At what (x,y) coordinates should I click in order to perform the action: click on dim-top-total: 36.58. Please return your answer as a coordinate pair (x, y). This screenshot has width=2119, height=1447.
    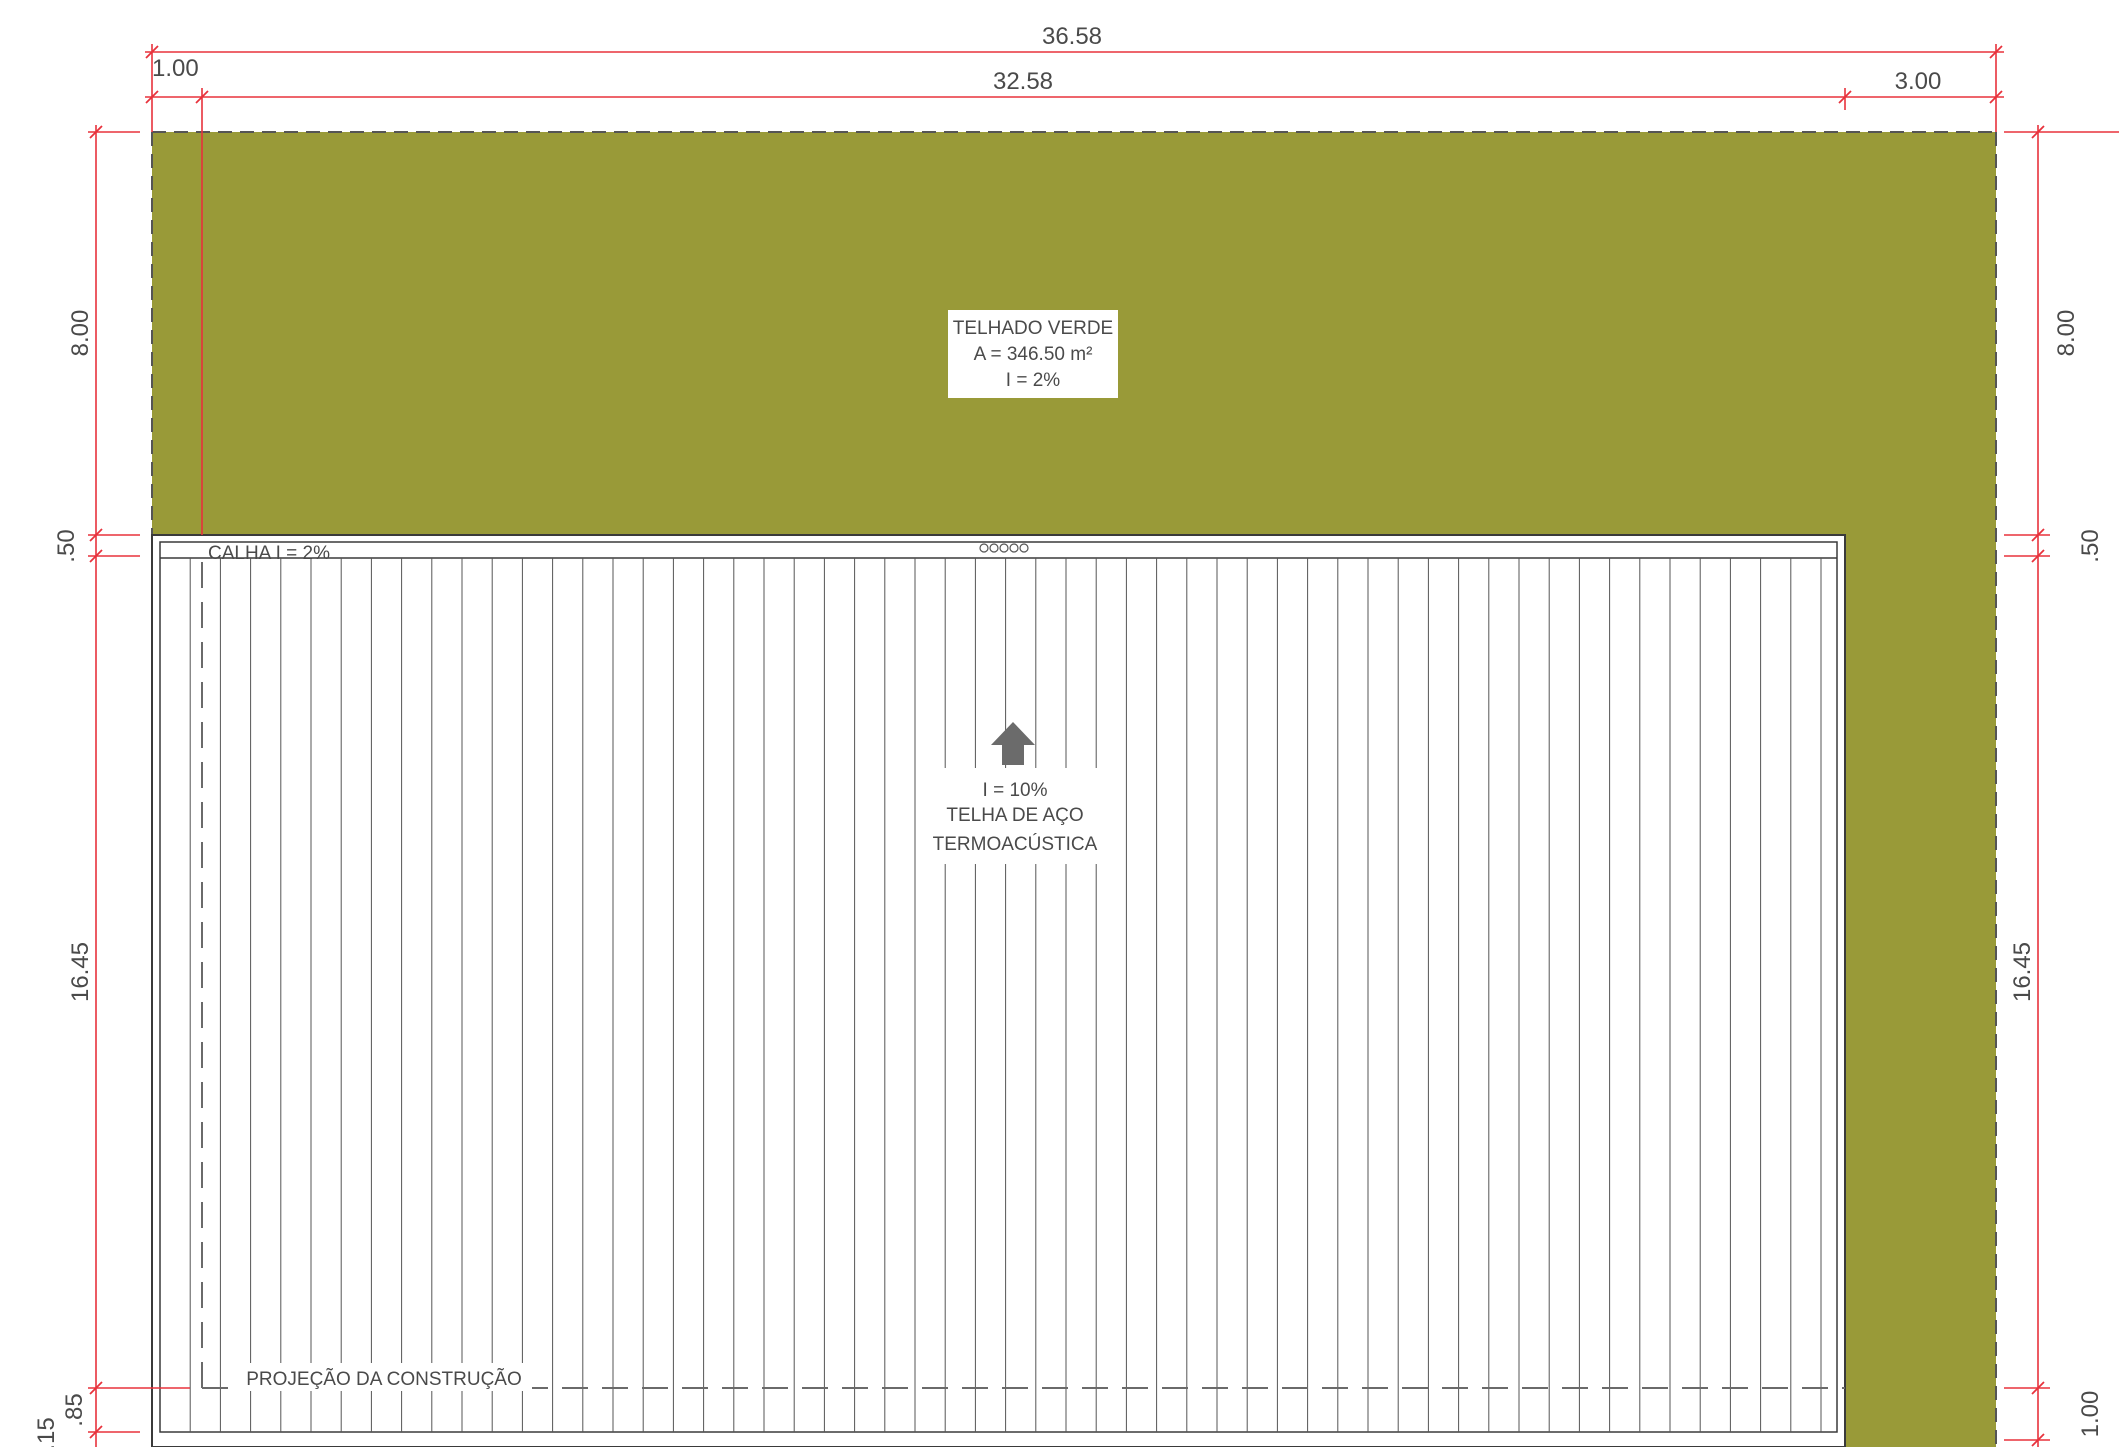
    Looking at the image, I should click on (1072, 36).